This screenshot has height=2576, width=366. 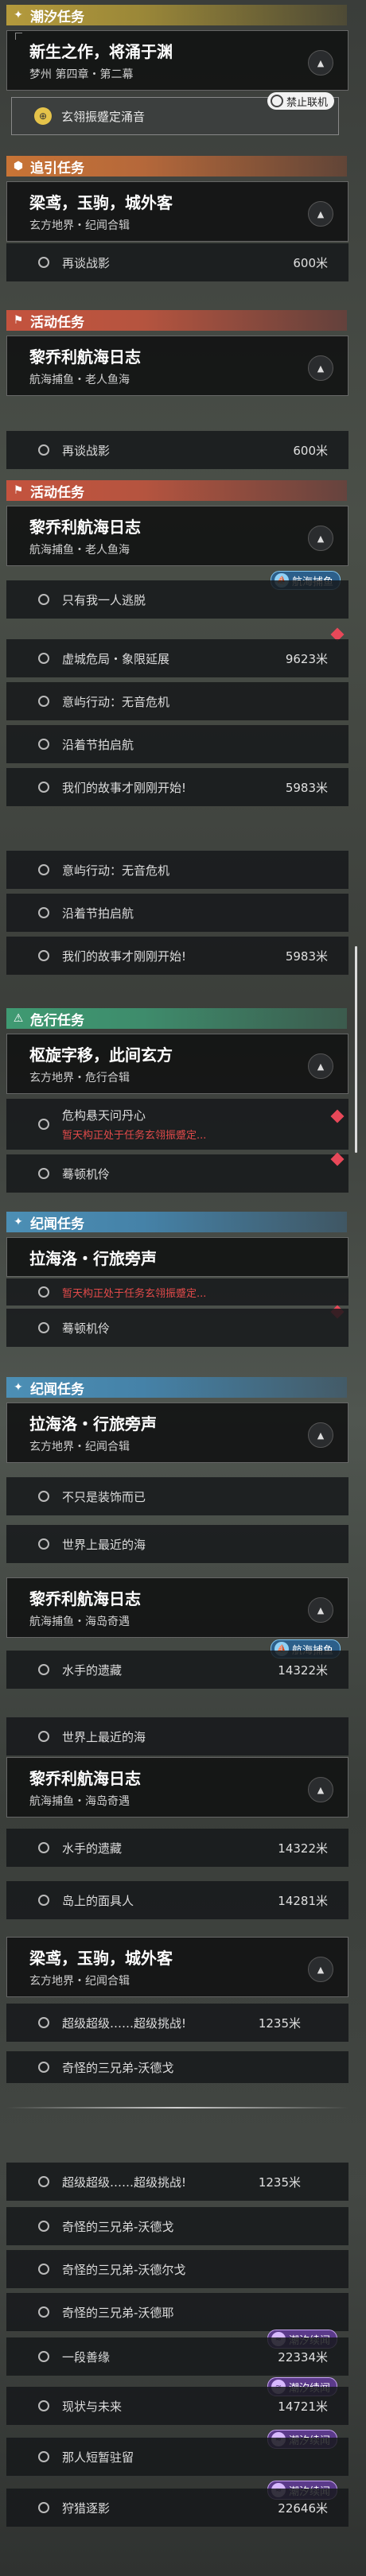 What do you see at coordinates (18, 1018) in the screenshot?
I see `hazard-icon: ⚠` at bounding box center [18, 1018].